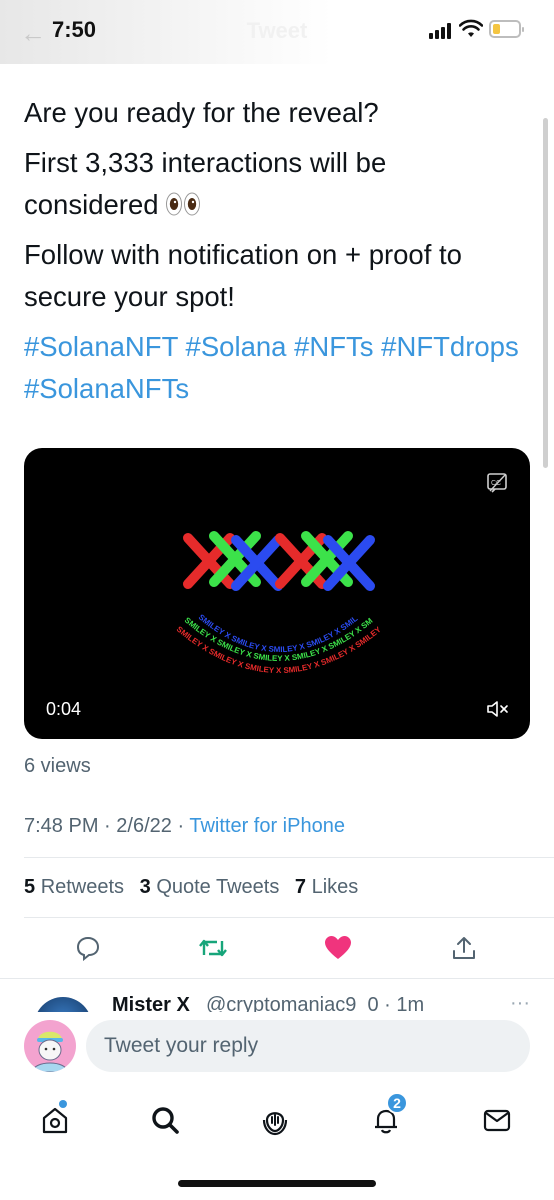 The image size is (554, 1200). Describe the element at coordinates (275, 1124) in the screenshot. I see `spaces-icon` at that location.